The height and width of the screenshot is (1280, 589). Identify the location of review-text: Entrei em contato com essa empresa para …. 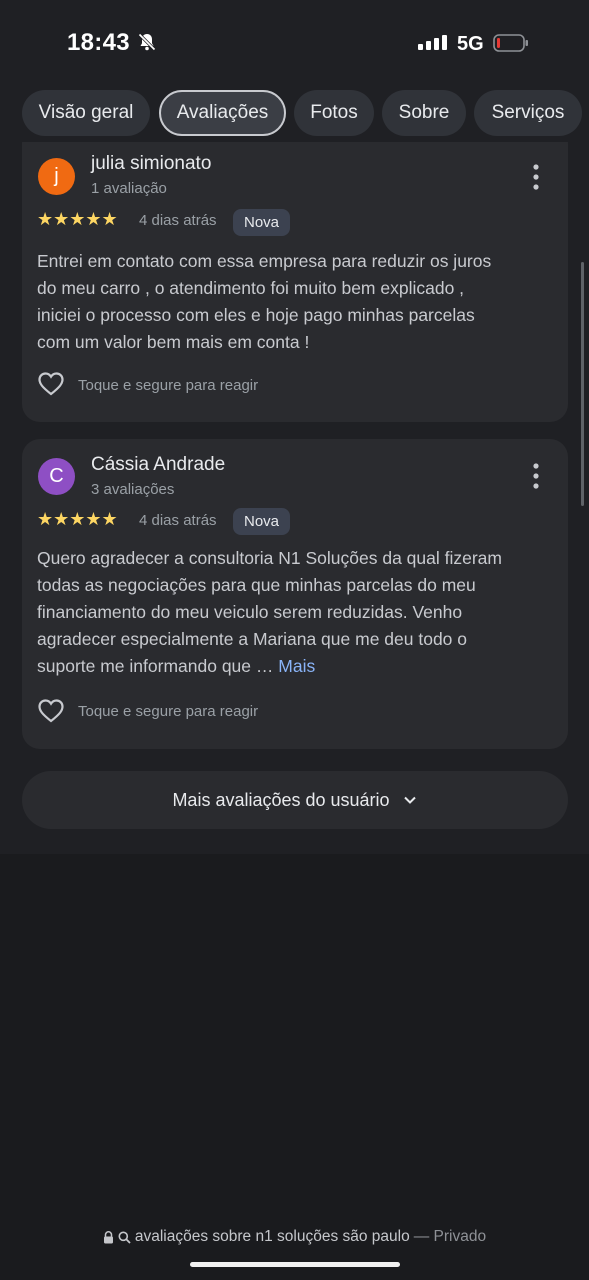
(292, 302).